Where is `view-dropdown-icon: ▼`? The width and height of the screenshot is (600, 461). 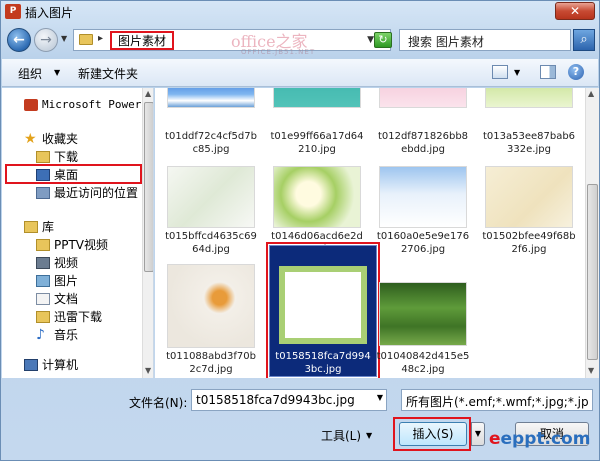 view-dropdown-icon: ▼ is located at coordinates (517, 72).